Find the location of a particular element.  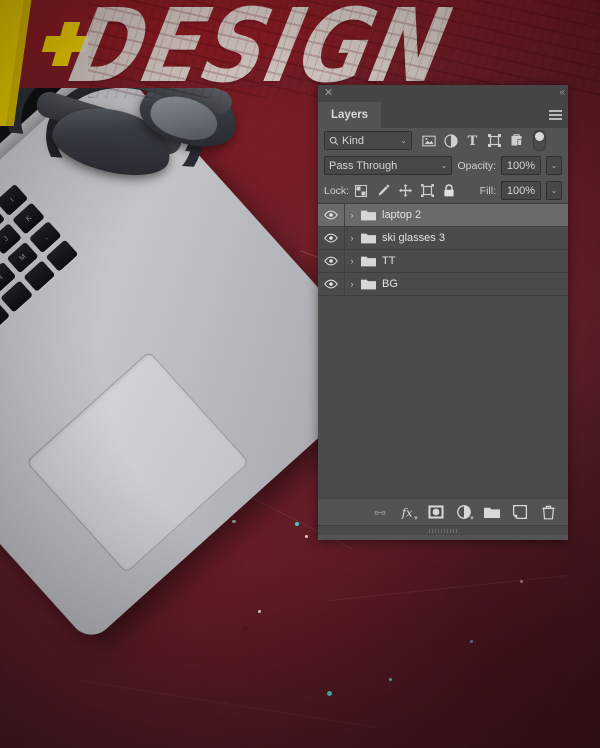

lock-artboard-nesting-icon is located at coordinates (427, 191).